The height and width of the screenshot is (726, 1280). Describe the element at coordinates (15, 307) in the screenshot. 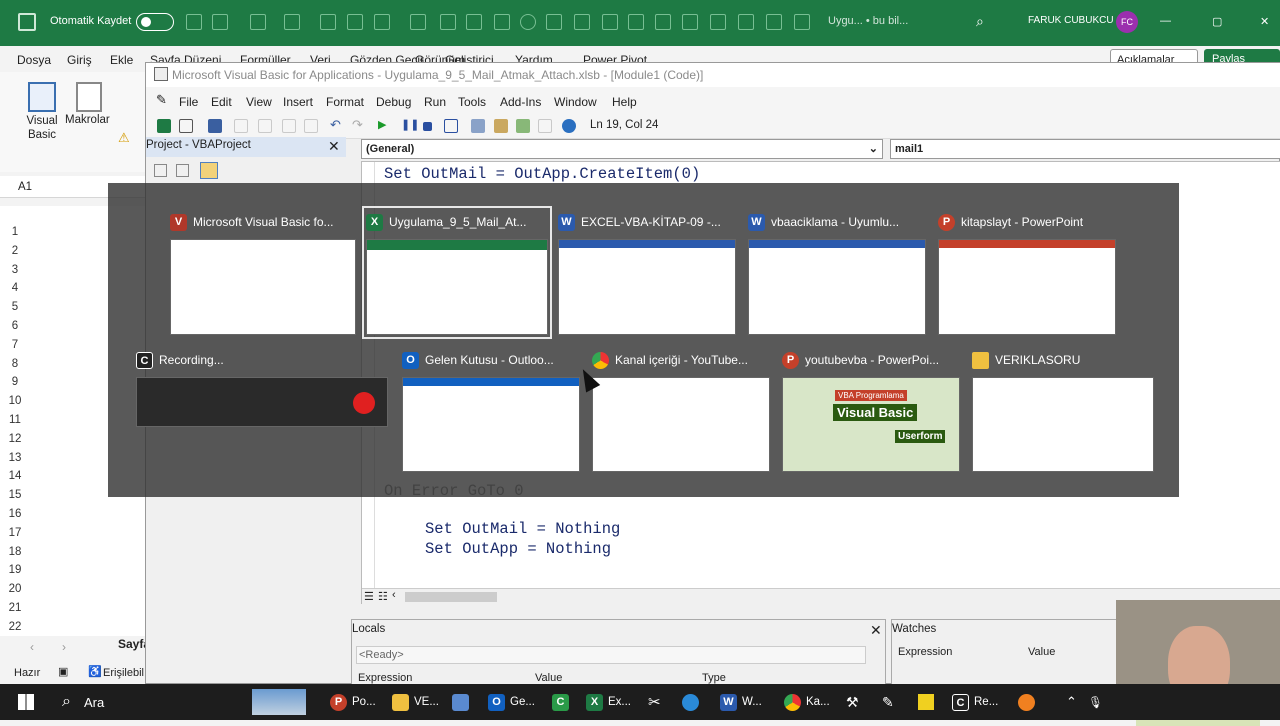

I see `row-header-5: 5` at that location.